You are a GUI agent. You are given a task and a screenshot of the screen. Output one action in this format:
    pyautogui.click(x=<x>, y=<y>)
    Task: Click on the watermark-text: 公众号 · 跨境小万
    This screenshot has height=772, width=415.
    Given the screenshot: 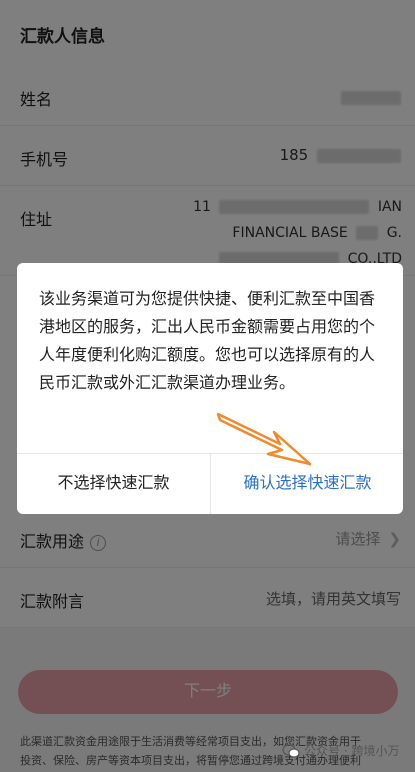 What is the action you would take?
    pyautogui.click(x=352, y=751)
    